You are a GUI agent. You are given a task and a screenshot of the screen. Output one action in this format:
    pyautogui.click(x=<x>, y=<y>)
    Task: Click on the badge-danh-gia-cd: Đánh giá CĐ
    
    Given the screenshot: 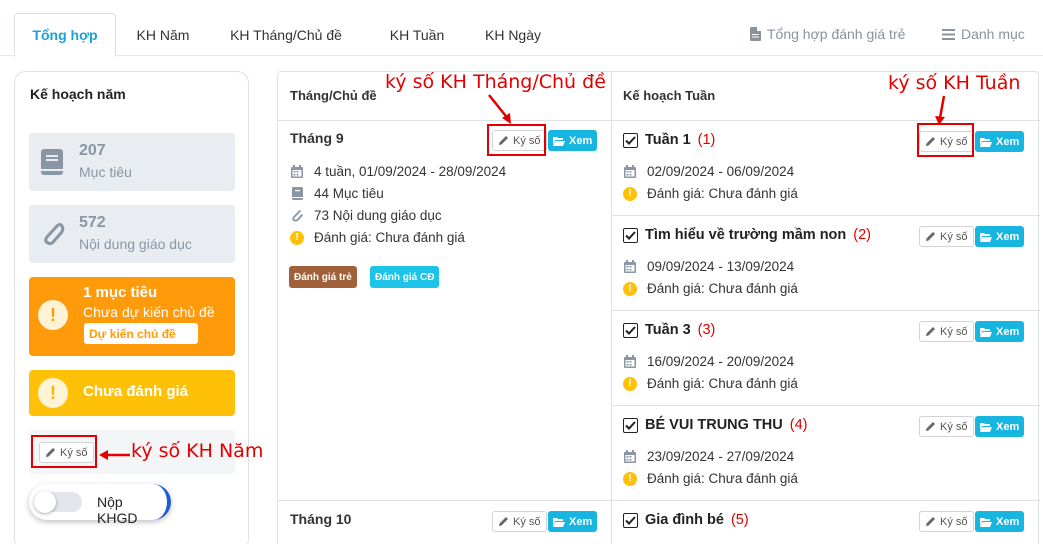 What is the action you would take?
    pyautogui.click(x=405, y=277)
    